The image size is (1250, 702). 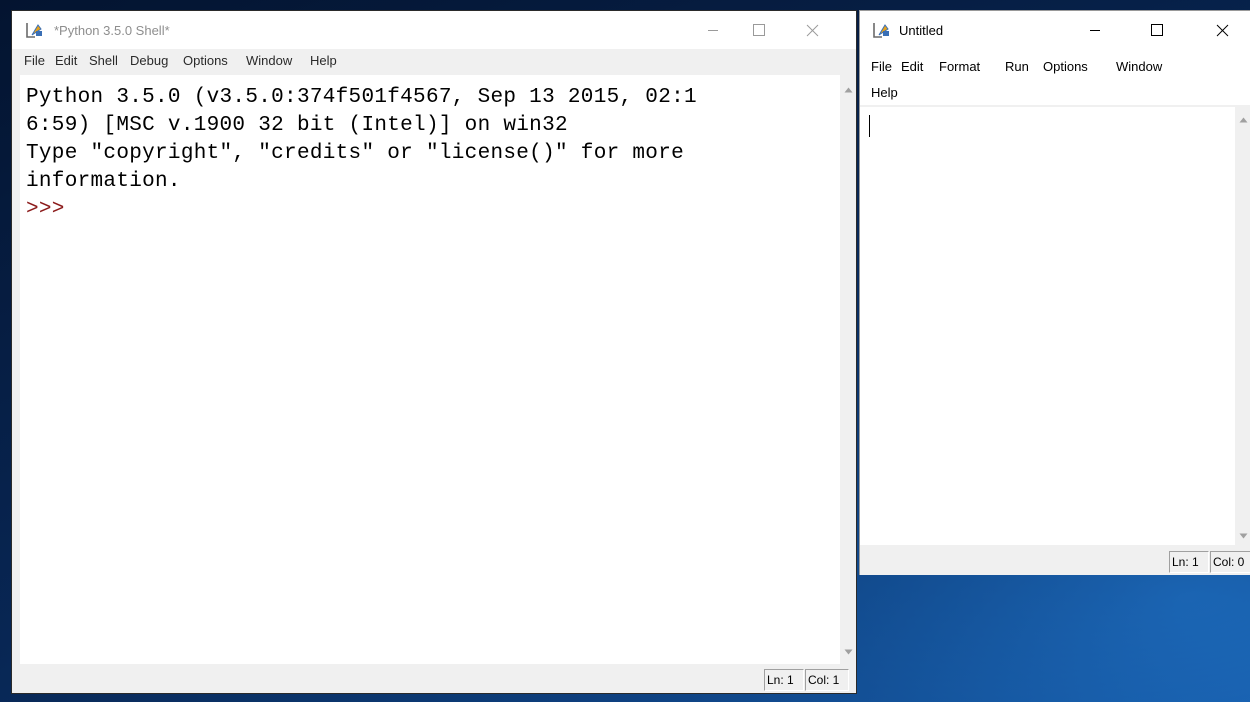 What do you see at coordinates (323, 60) in the screenshot?
I see `shell-menu-help: Help` at bounding box center [323, 60].